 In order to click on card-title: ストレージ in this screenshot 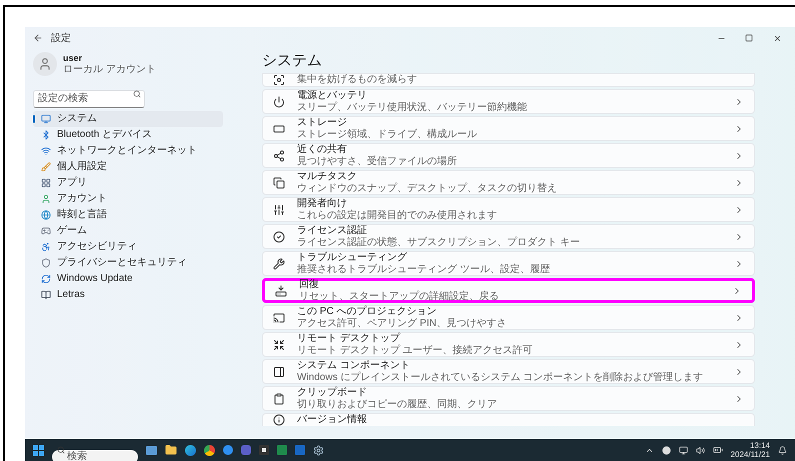, I will do `click(322, 122)`.